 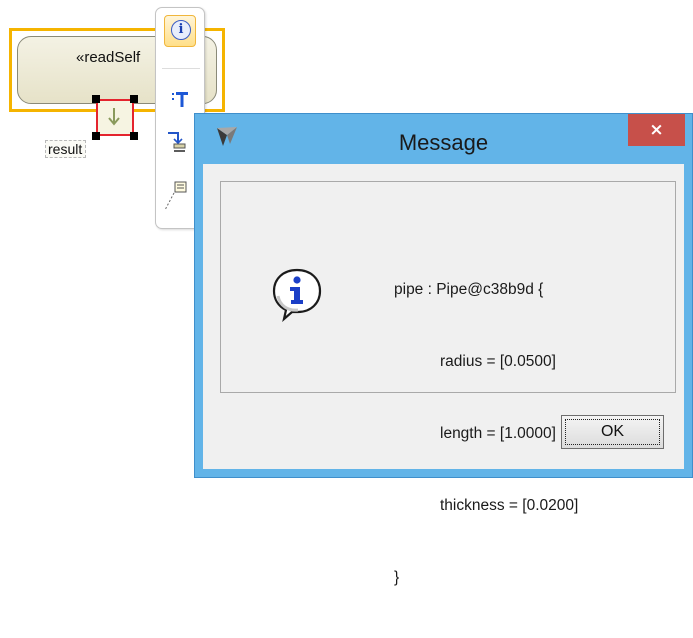 I want to click on dialog-title-bar: Message ×, so click(x=443, y=139).